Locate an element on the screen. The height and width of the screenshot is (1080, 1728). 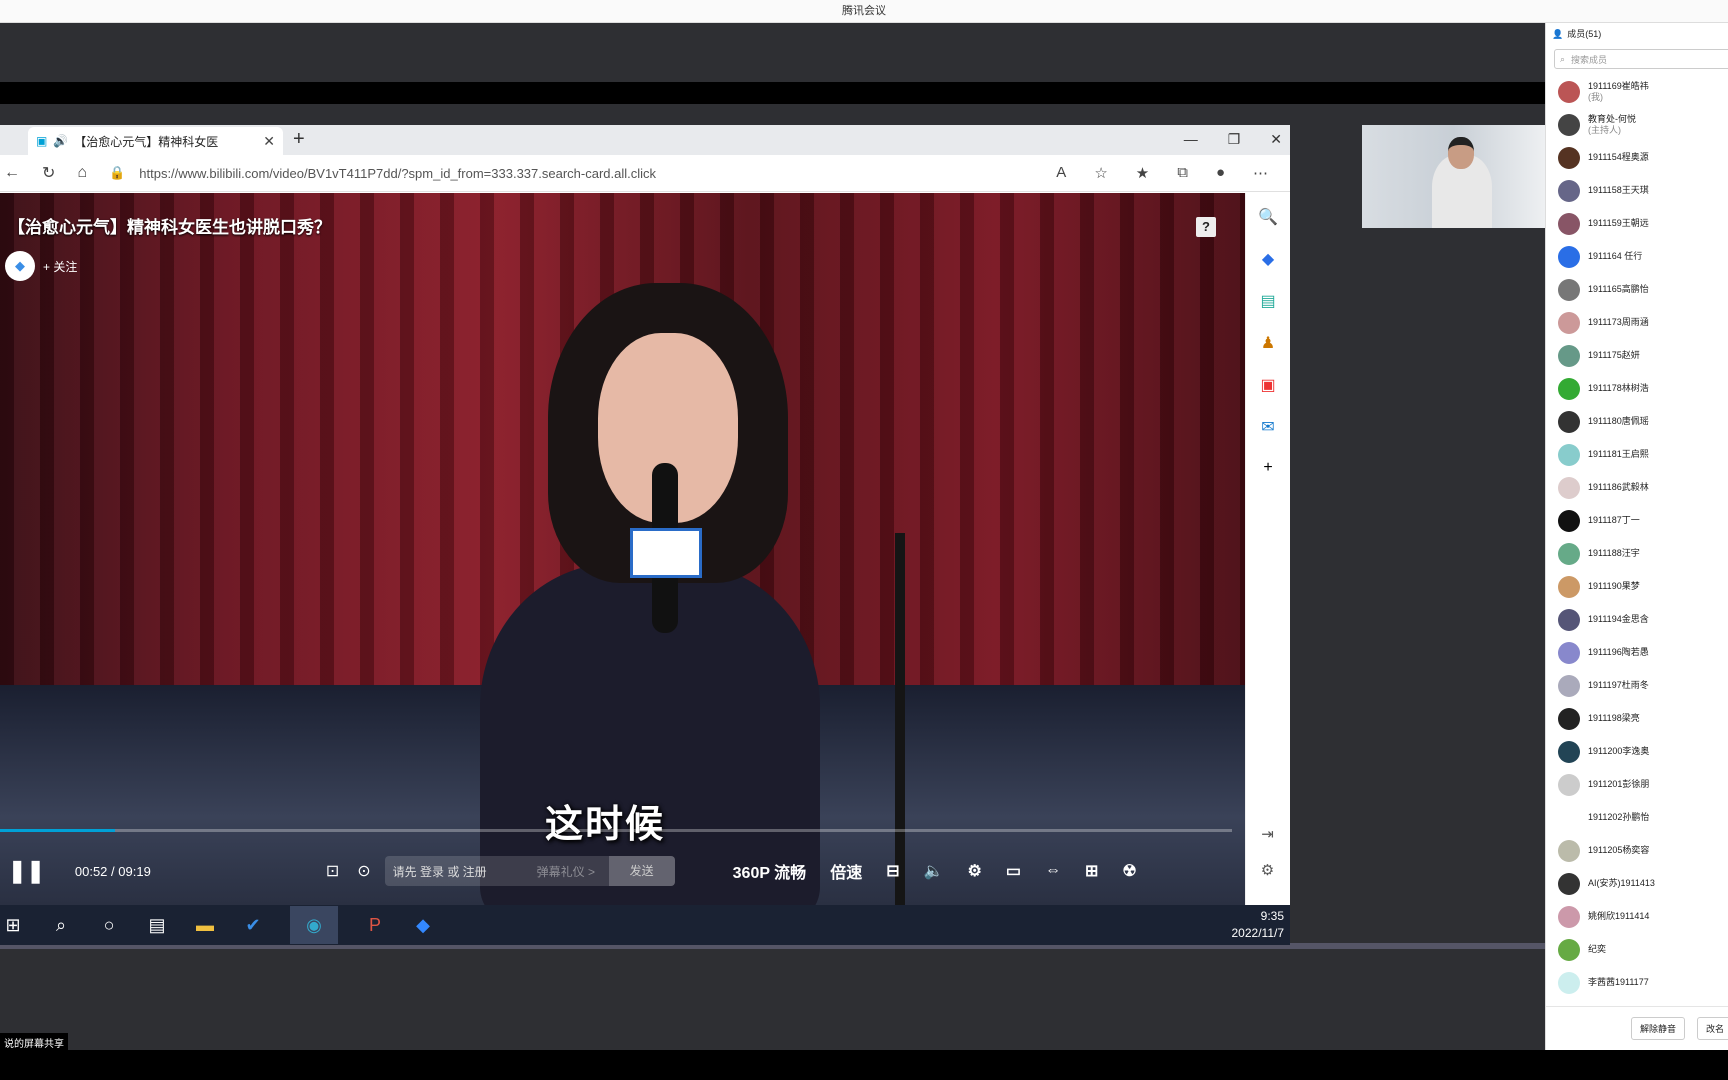
browser-tab: ▣ 🔊 【治愈心元气】精神科女医 ✕ is located at coordinates (155, 141).